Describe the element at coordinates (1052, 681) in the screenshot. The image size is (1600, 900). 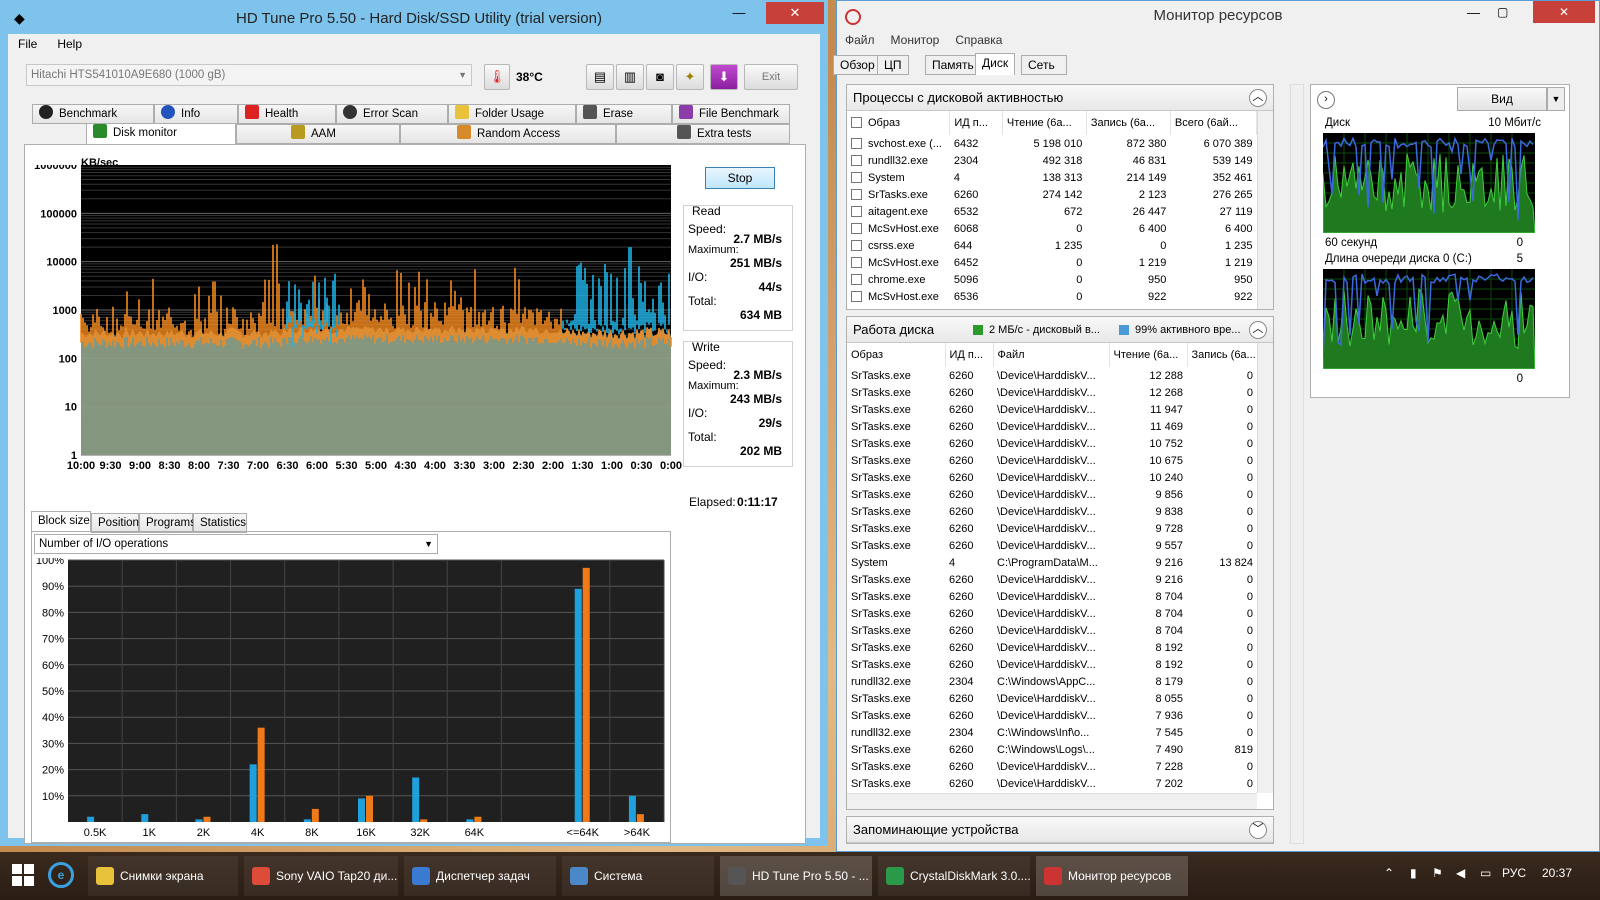
I see `table-row: rundll32.exe 2304 C:\Windows\AppC... 8 179 0` at that location.